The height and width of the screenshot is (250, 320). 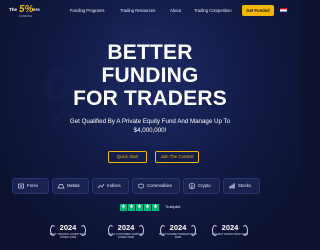 What do you see at coordinates (87, 10) in the screenshot?
I see `nav-link-funding-programs: Funding Programs` at bounding box center [87, 10].